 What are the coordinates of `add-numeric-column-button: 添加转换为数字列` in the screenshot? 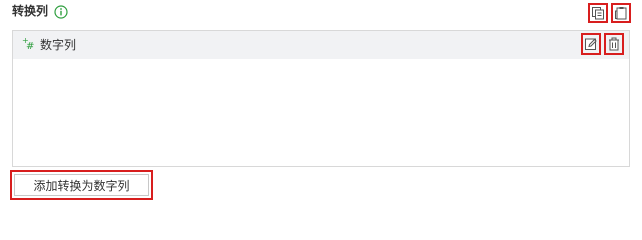 It's located at (81, 185).